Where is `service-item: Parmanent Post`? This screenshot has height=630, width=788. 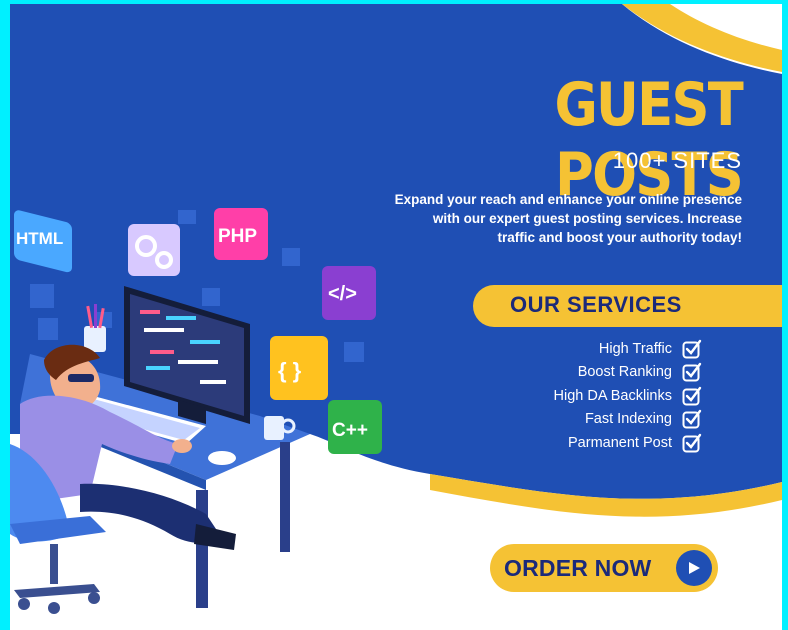
service-item: Parmanent Post is located at coordinates (572, 443).